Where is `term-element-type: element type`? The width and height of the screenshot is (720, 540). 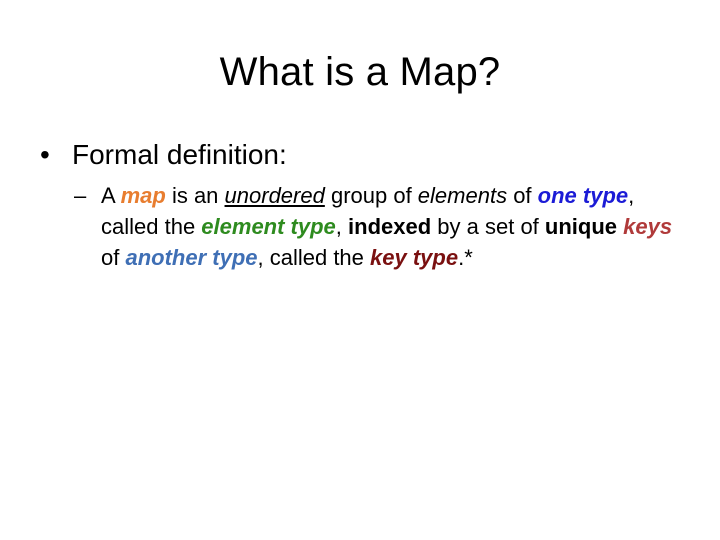 term-element-type: element type is located at coordinates (268, 226).